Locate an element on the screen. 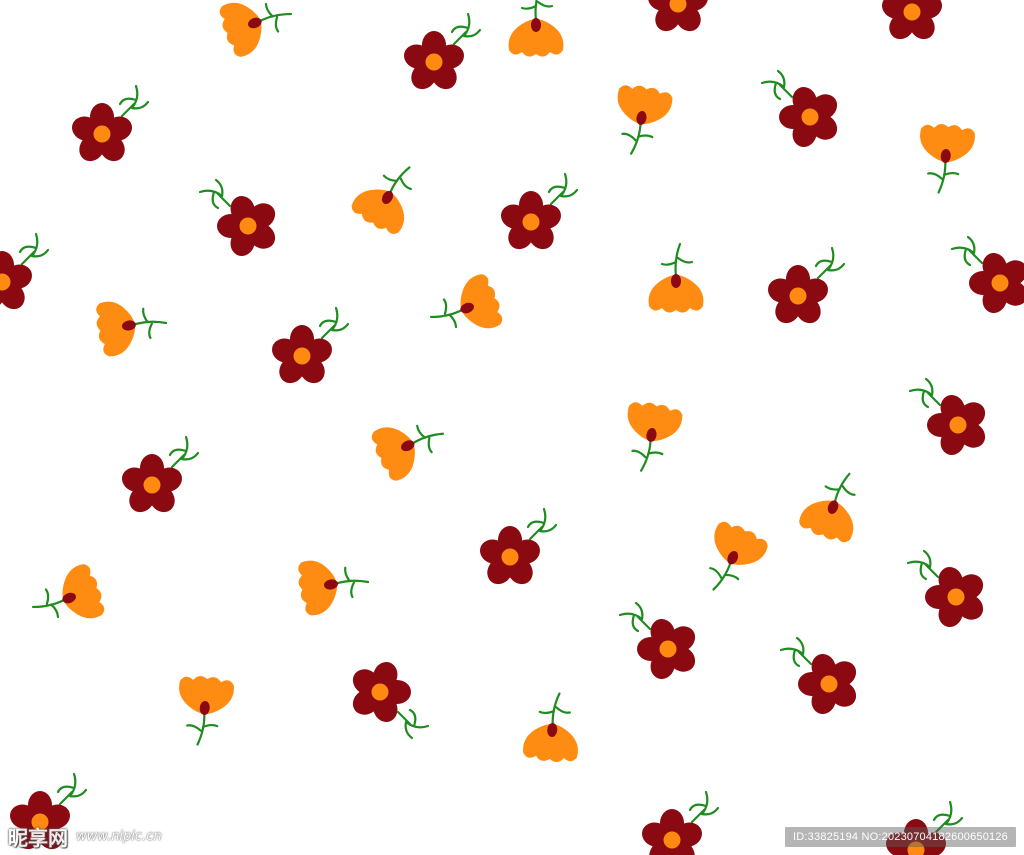 This screenshot has height=855, width=1024. watermark-id-badge: ID:33825194 NO:20230704182600650126 is located at coordinates (900, 837).